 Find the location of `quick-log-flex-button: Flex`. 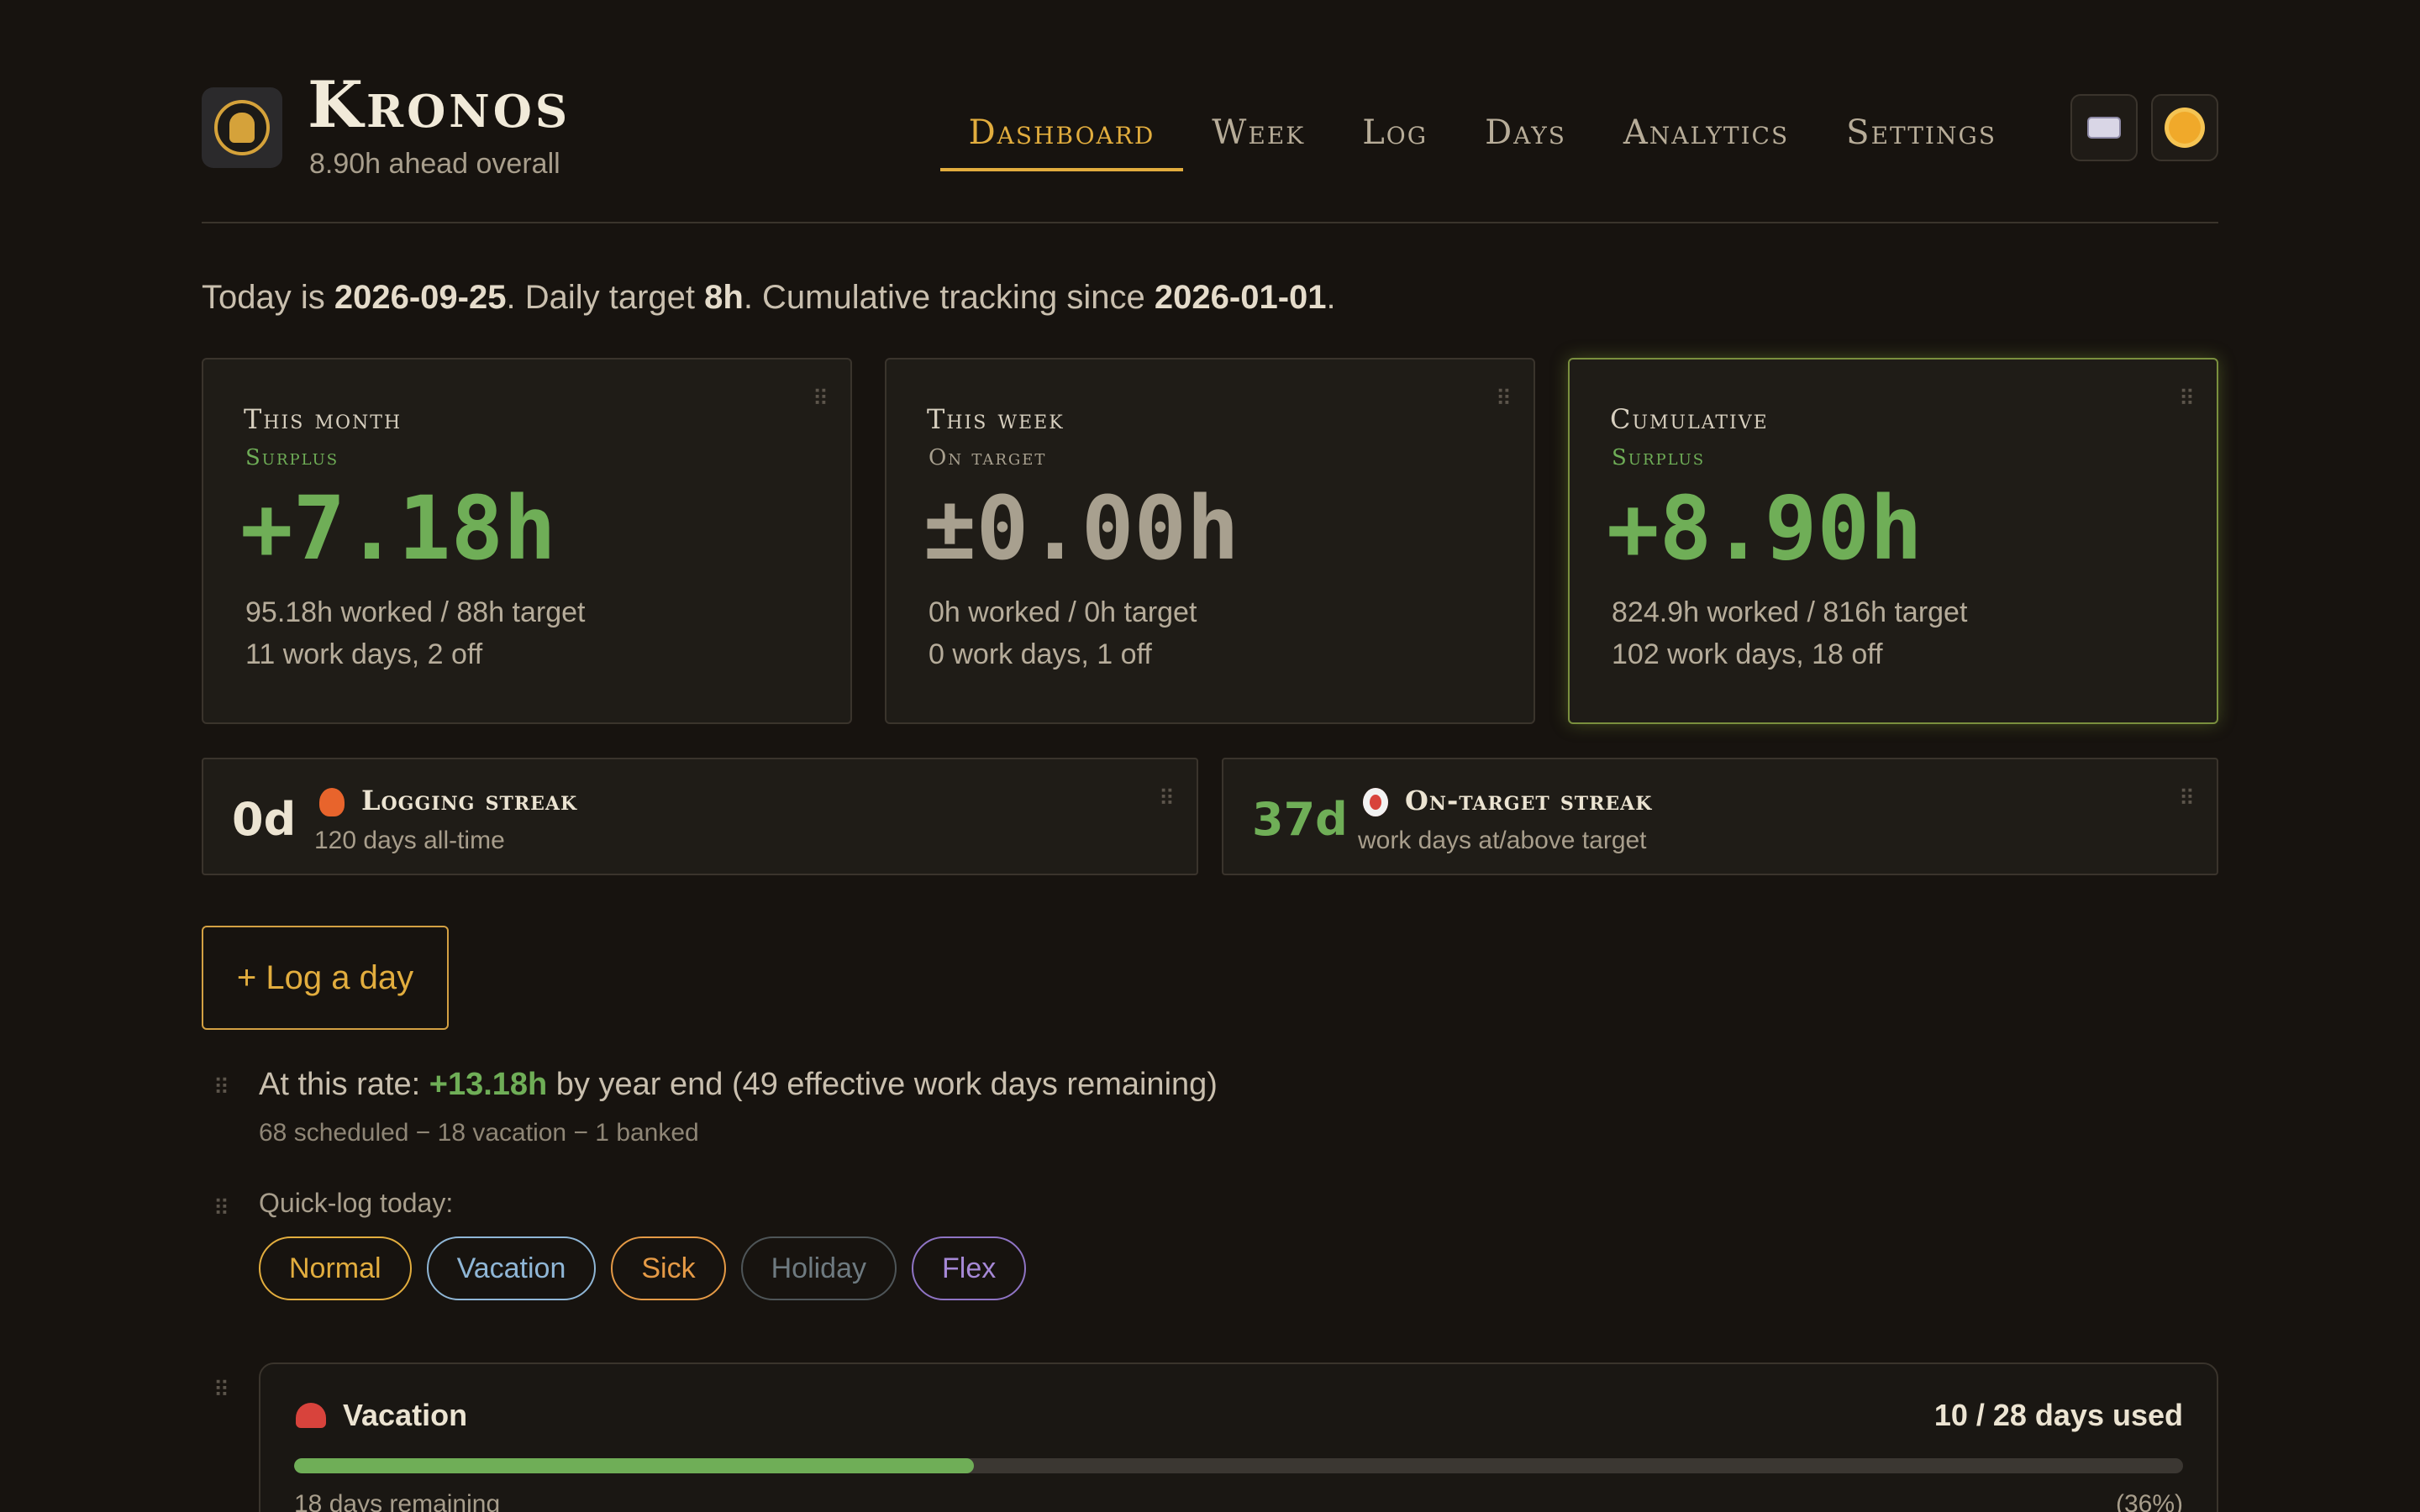

quick-log-flex-button: Flex is located at coordinates (969, 1268).